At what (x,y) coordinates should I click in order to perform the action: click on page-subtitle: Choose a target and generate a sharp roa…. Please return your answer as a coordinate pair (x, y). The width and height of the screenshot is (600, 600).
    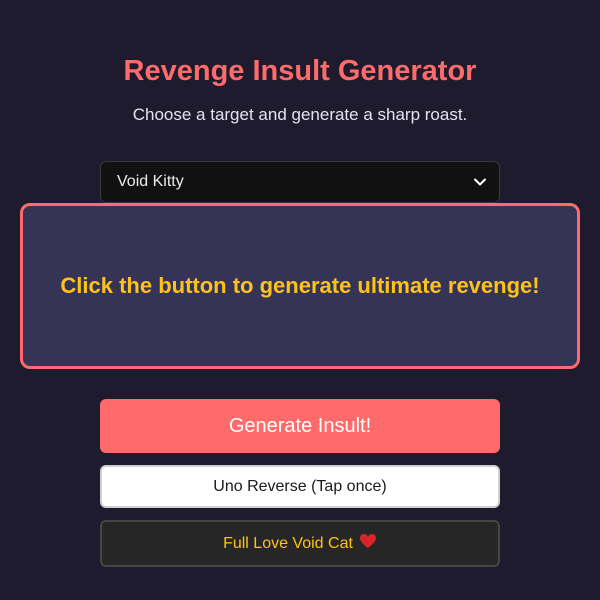
    Looking at the image, I should click on (300, 114).